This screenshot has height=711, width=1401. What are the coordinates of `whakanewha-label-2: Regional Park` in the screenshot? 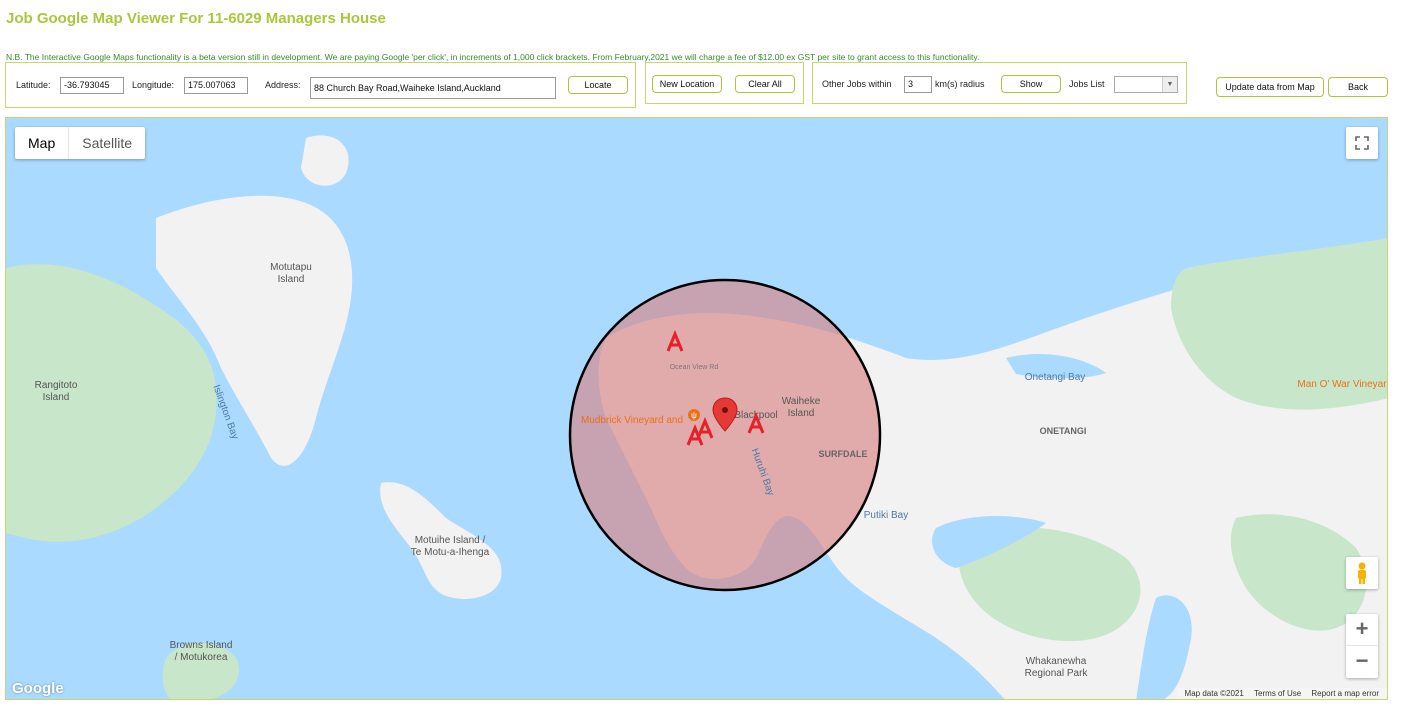 It's located at (1057, 673).